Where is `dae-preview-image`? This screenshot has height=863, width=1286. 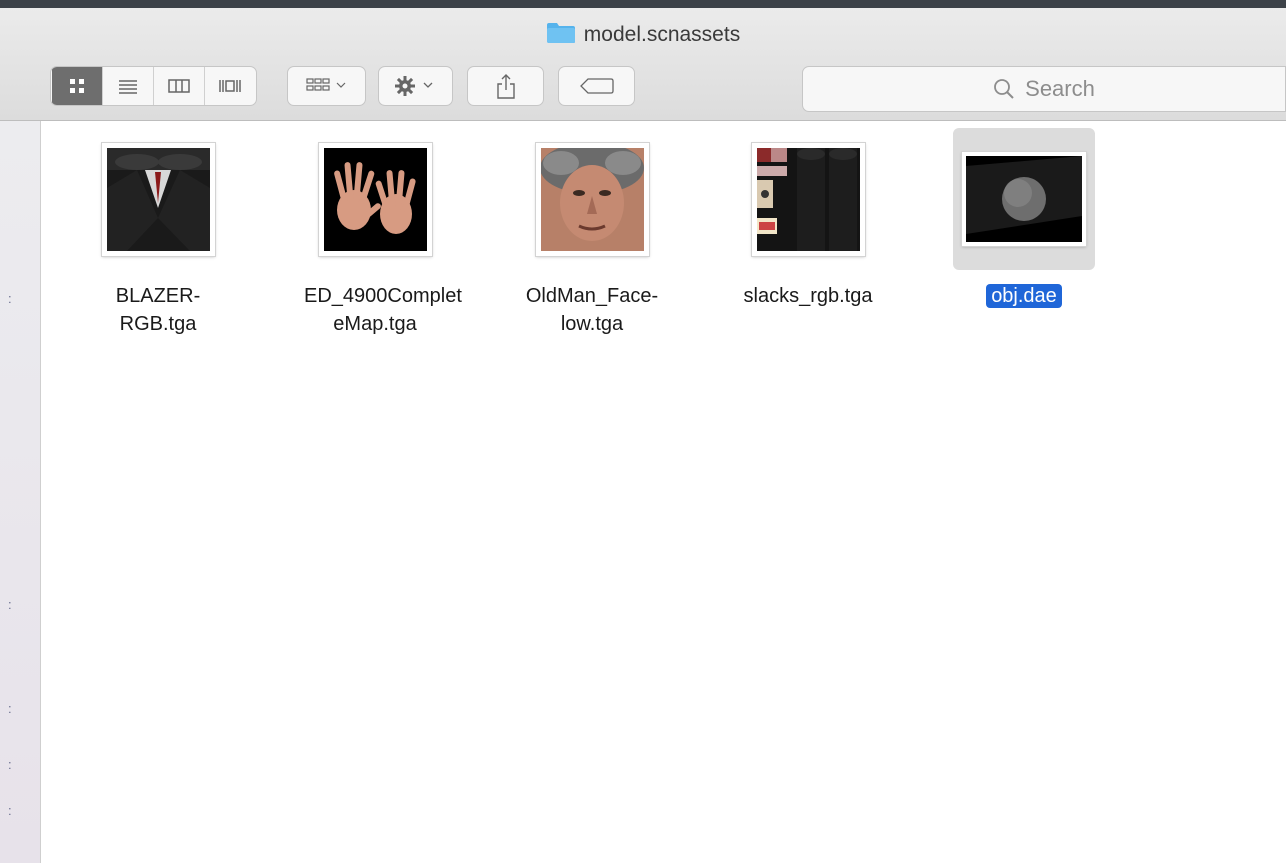 dae-preview-image is located at coordinates (1024, 199).